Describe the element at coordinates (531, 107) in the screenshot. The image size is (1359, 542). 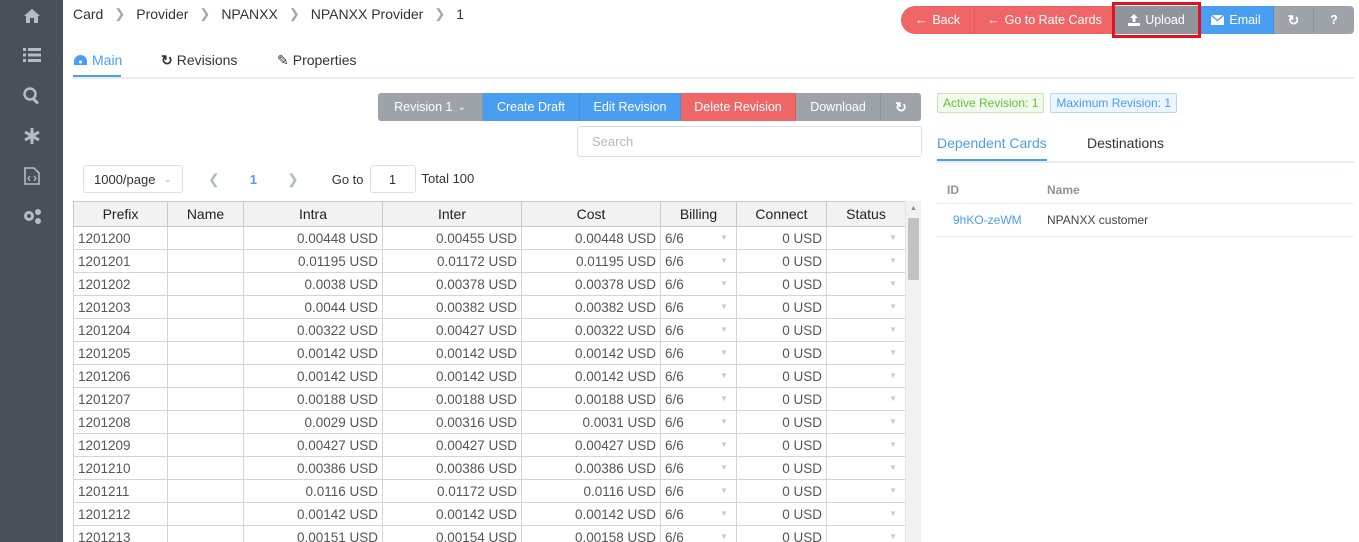
I see `create-draft-button: Create Draft` at that location.